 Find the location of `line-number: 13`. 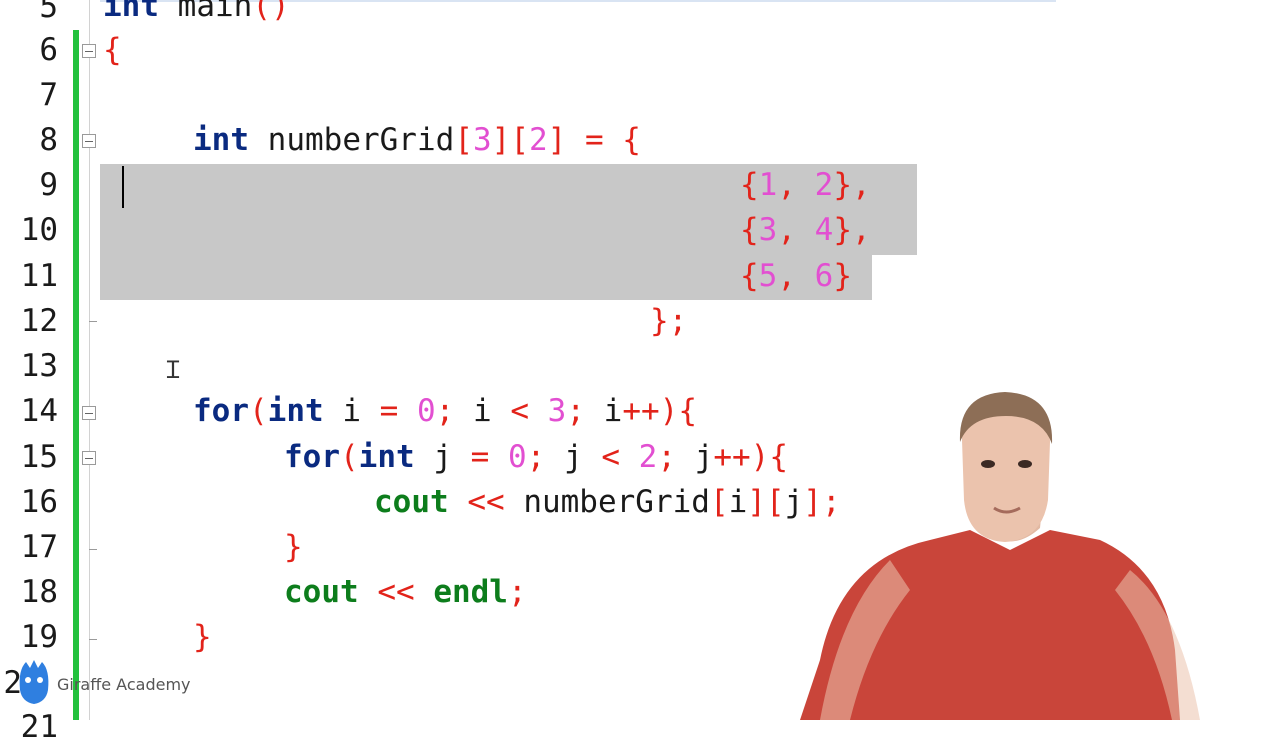

line-number: 13 is located at coordinates (39, 366).